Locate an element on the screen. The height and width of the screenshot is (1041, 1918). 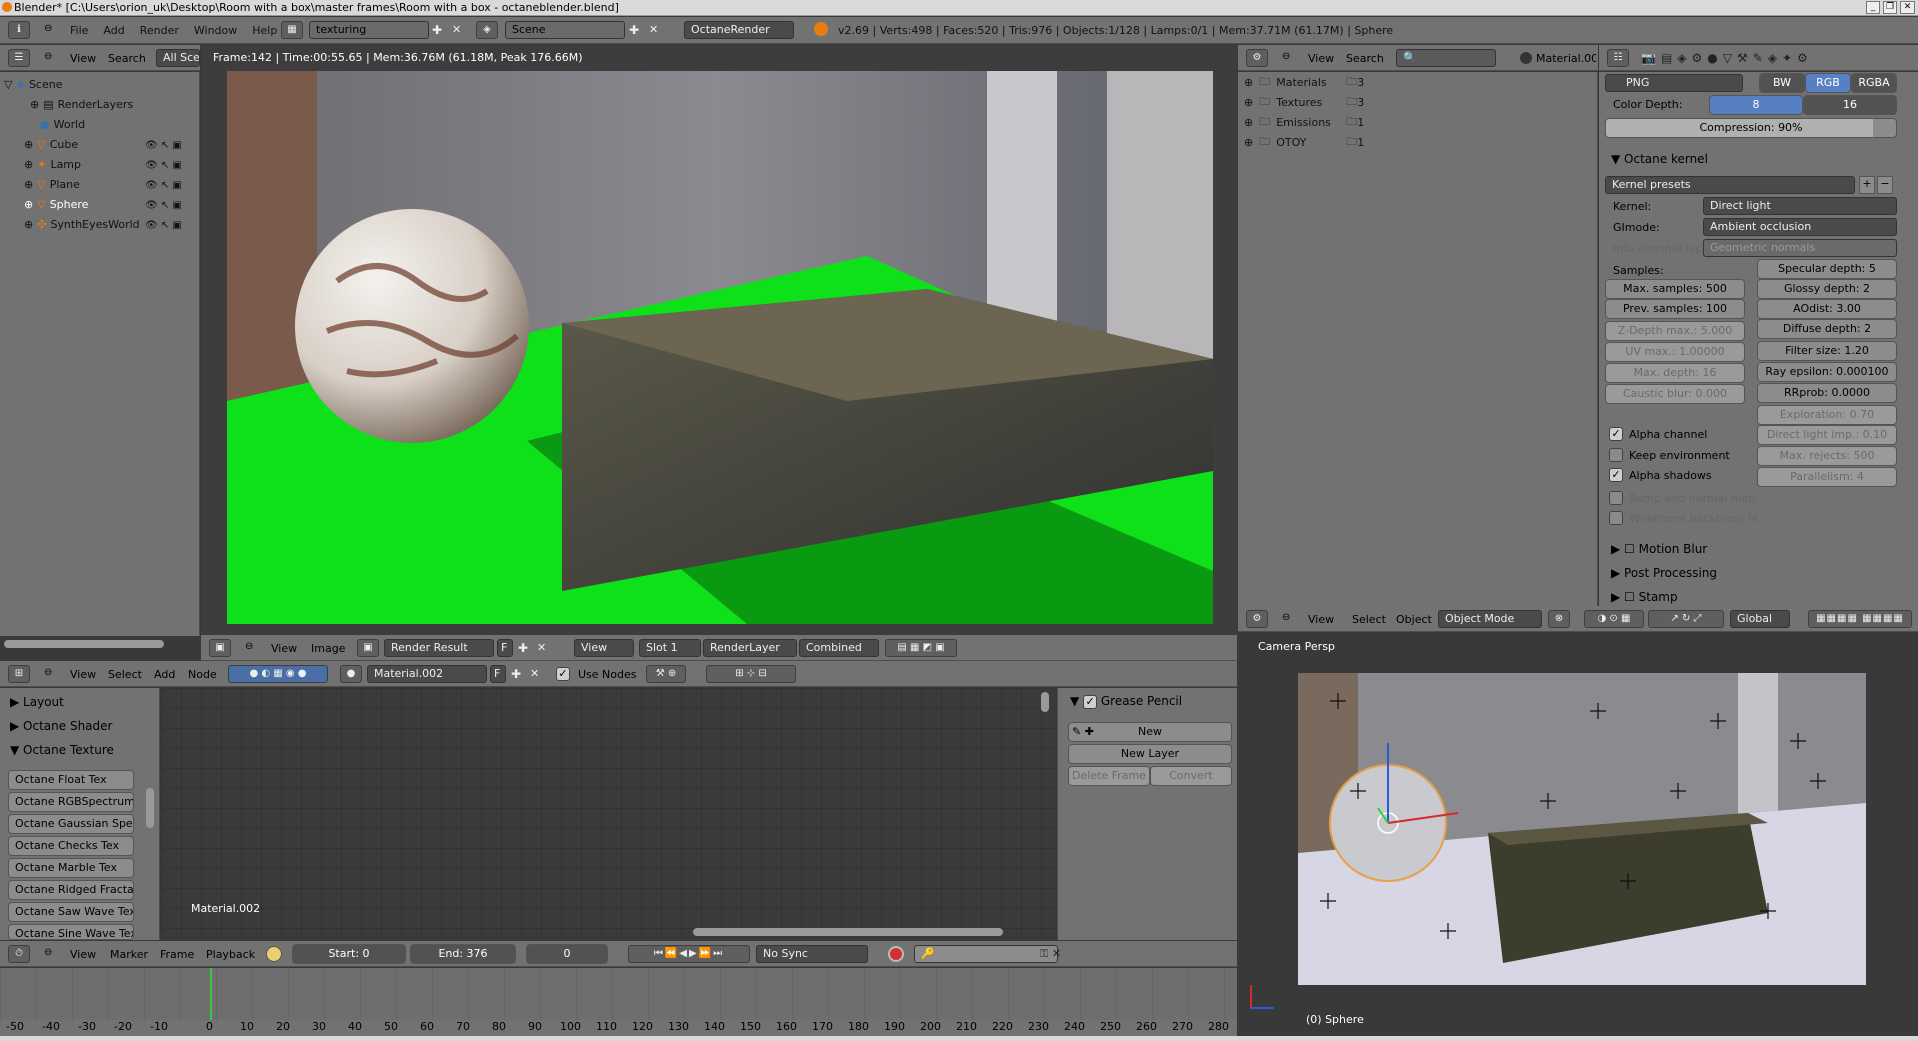
object-mode-select: Object Mode is located at coordinates (1490, 619).